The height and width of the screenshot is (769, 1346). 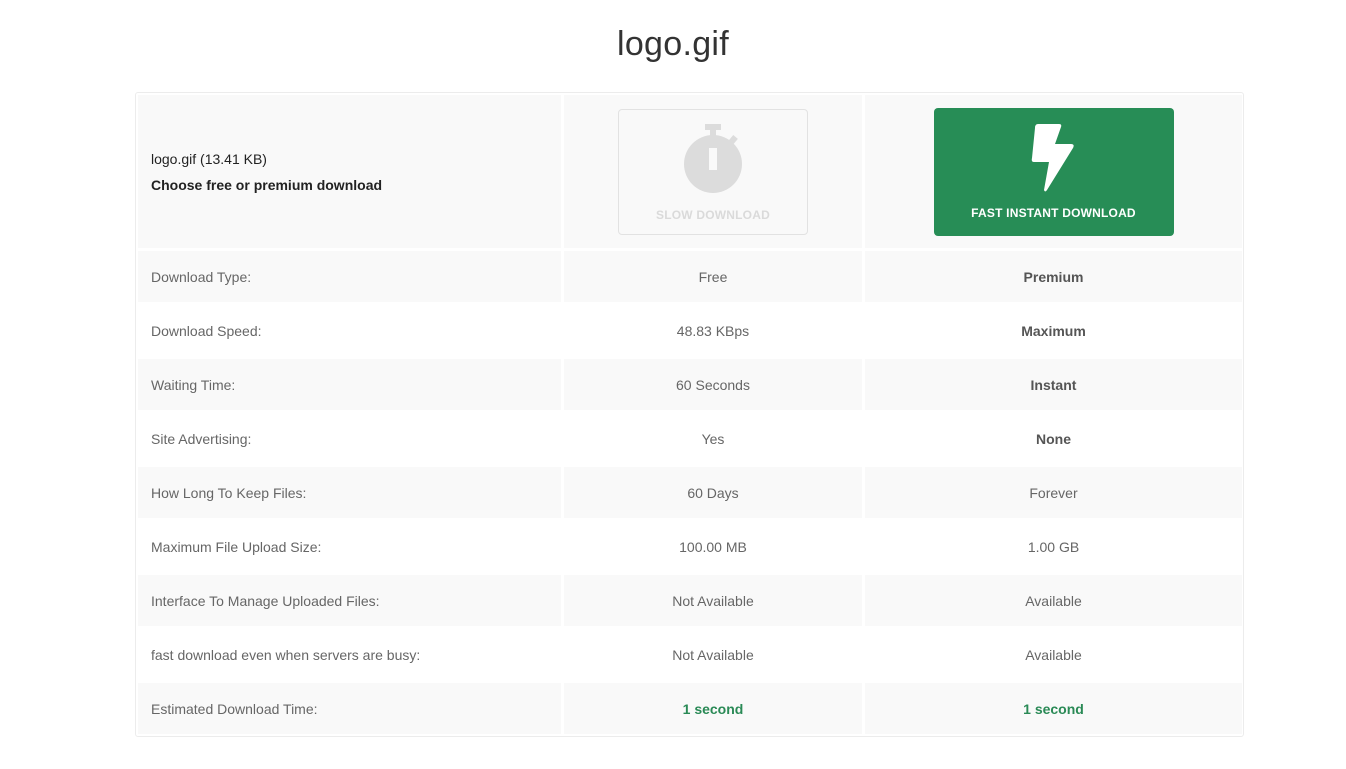 I want to click on row-label: Waiting Time:, so click(x=349, y=384).